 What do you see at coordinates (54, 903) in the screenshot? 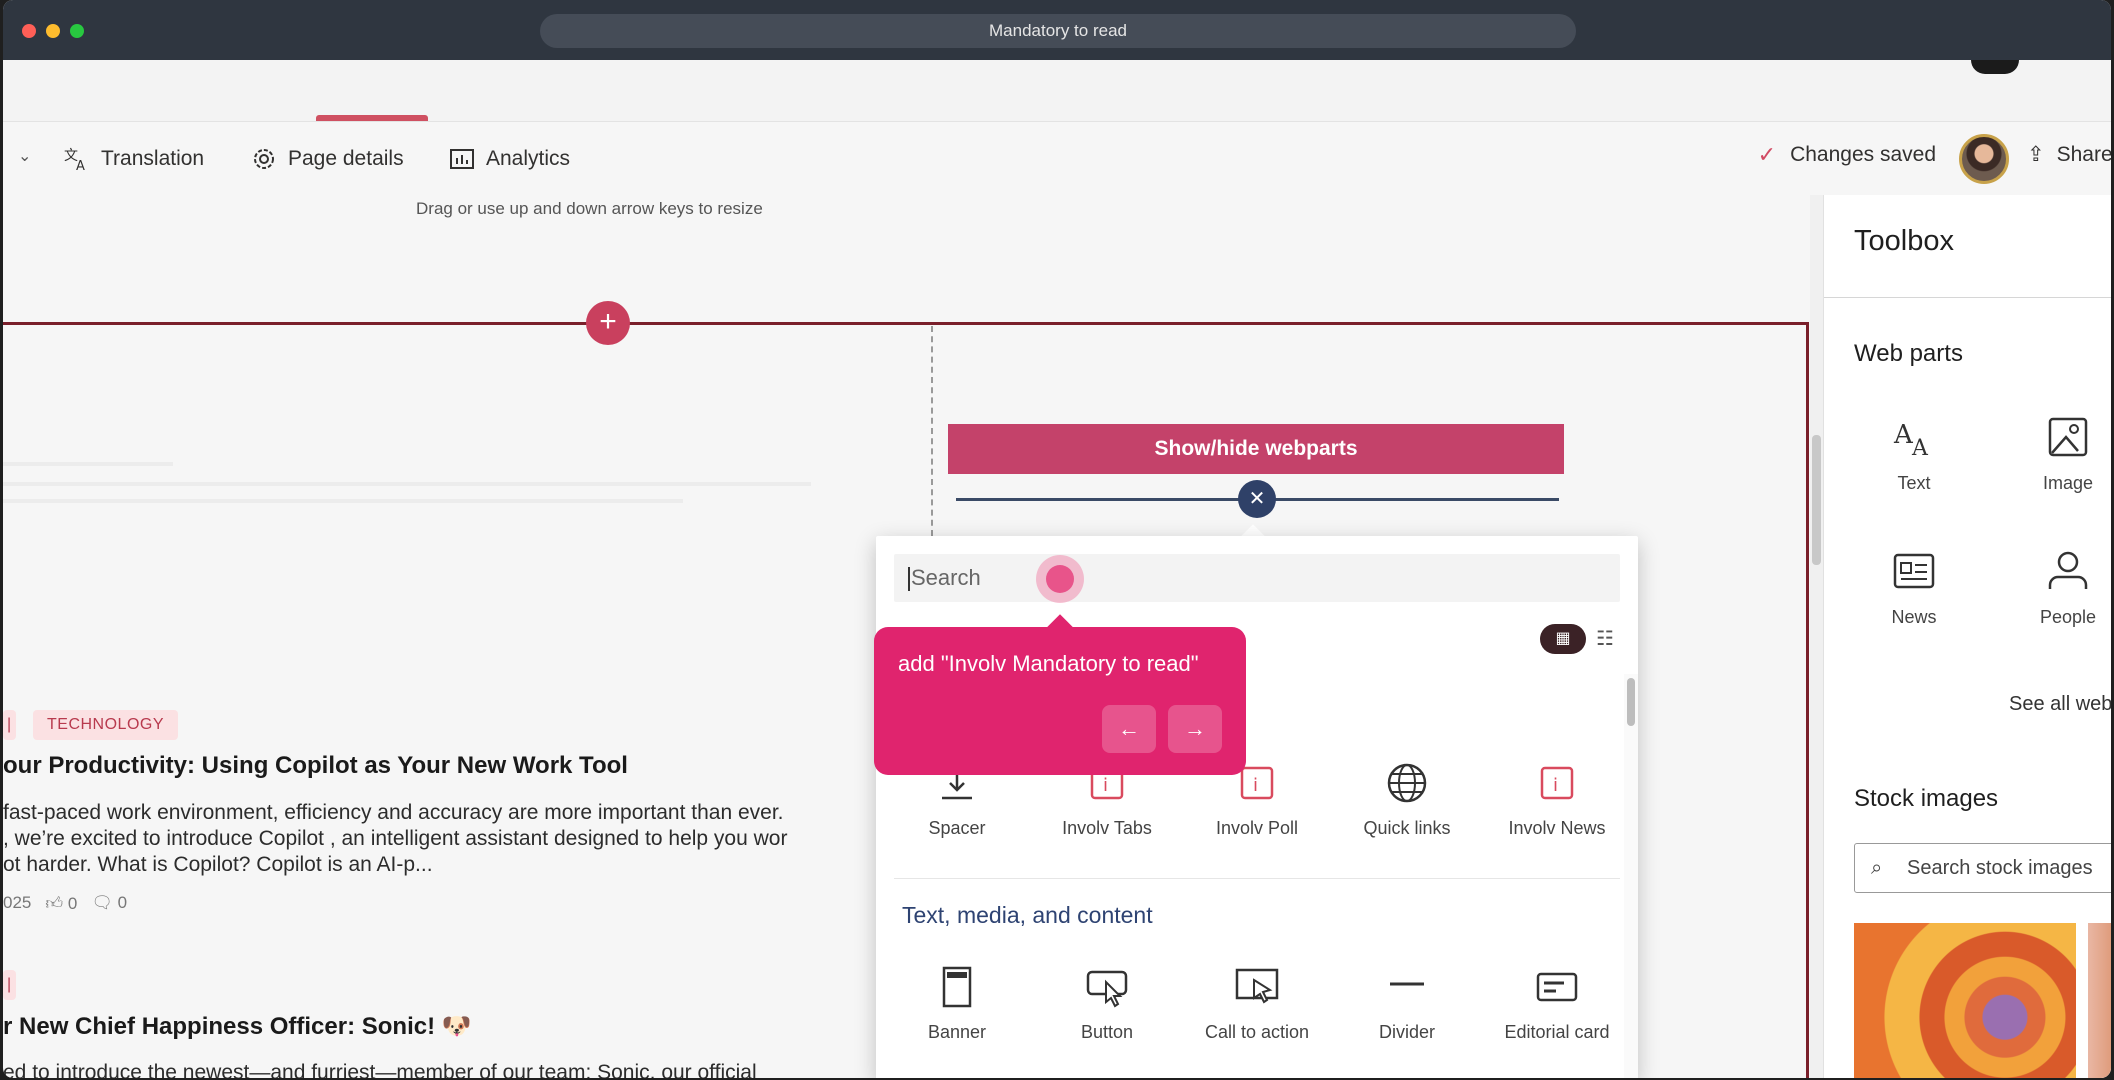
I see `like-icon: 👍︎` at bounding box center [54, 903].